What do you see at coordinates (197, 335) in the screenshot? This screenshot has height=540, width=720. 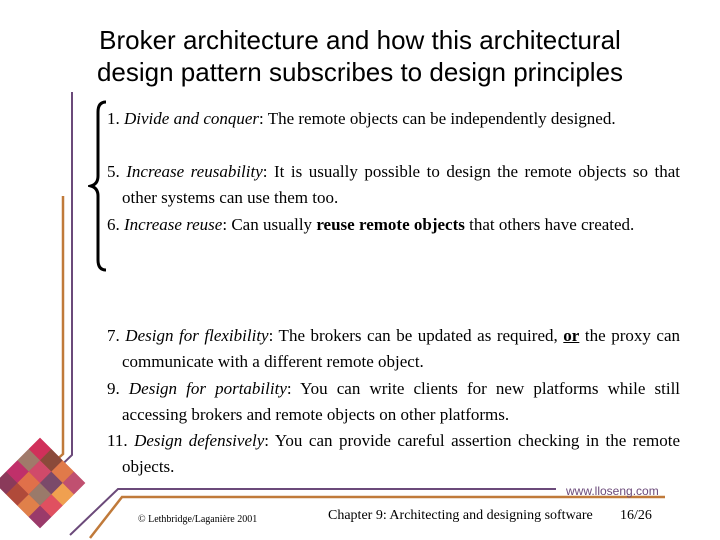 I see `principle-name: Design for flexibility` at bounding box center [197, 335].